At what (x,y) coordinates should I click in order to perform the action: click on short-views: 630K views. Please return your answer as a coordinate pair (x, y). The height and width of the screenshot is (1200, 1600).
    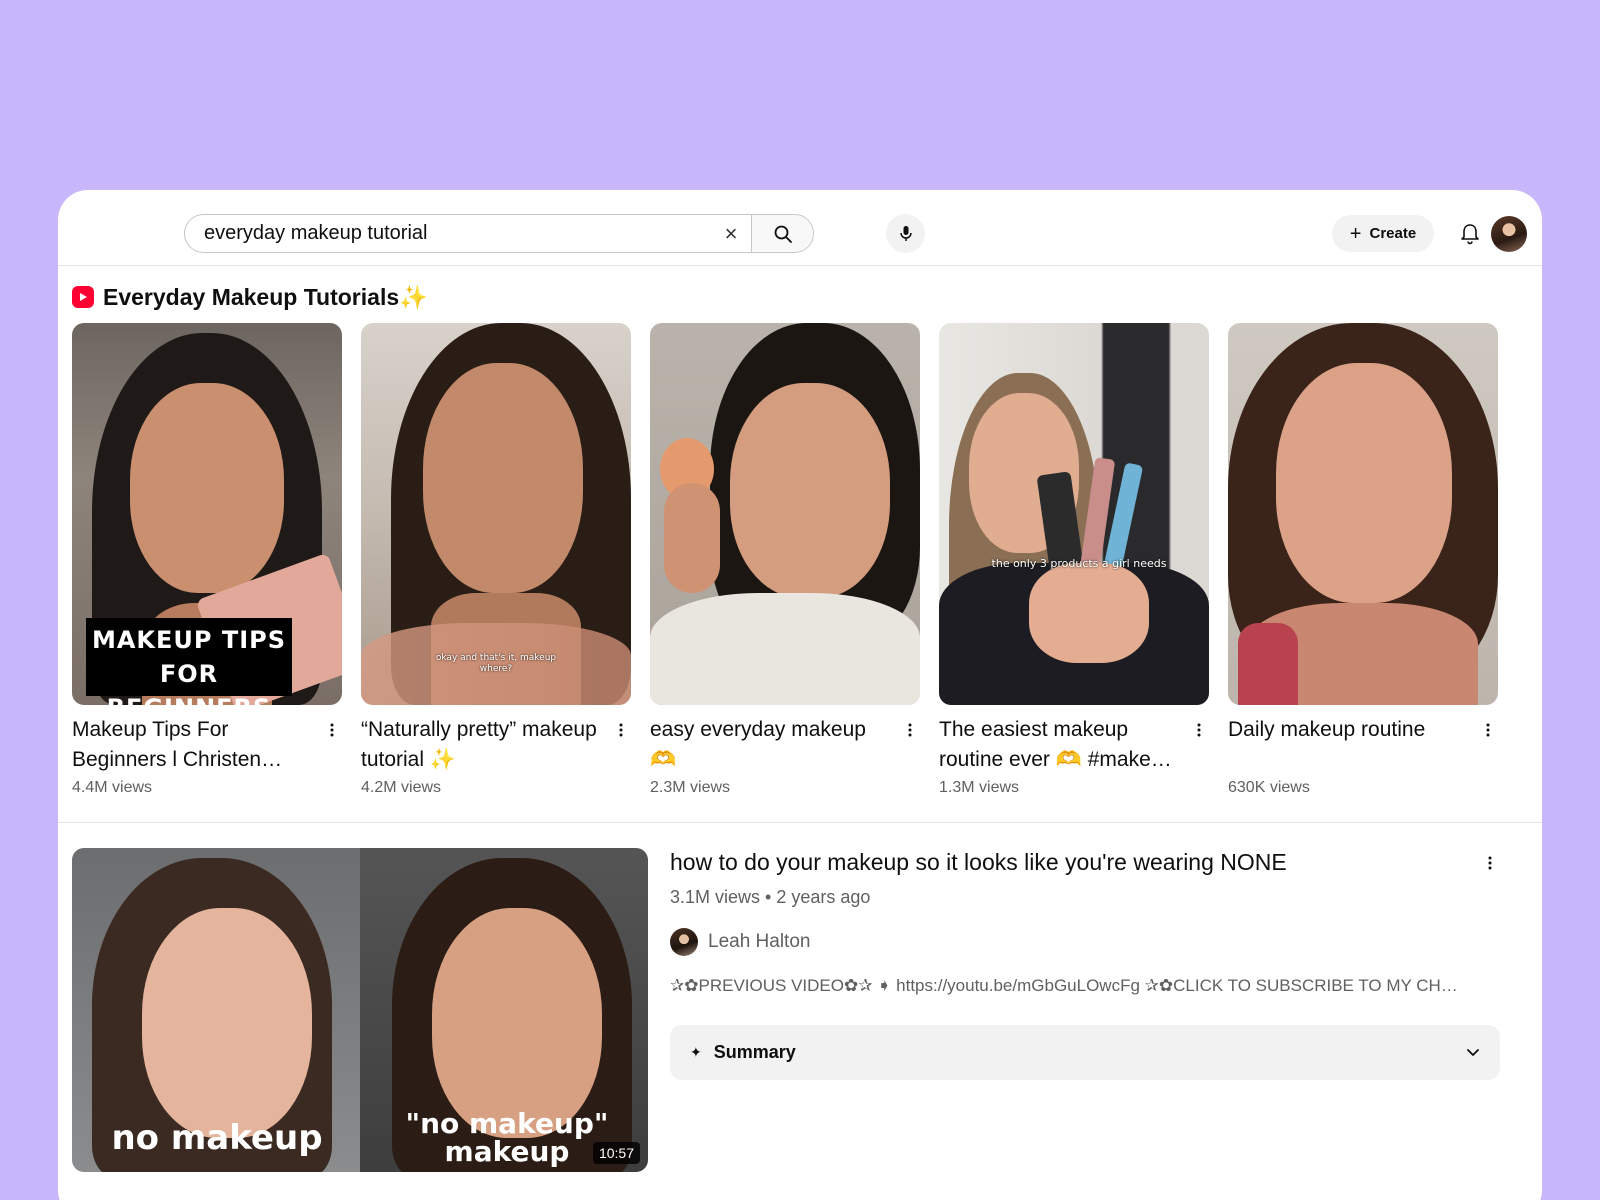
    Looking at the image, I should click on (1269, 787).